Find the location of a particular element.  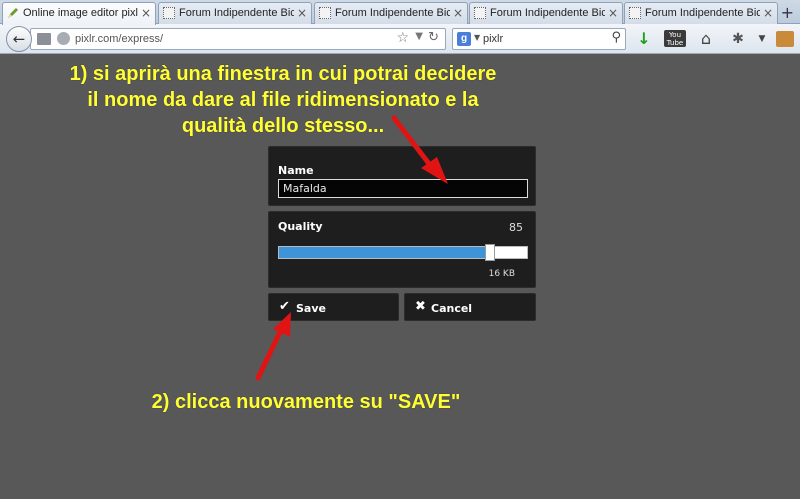

back-button: ← is located at coordinates (19, 39).